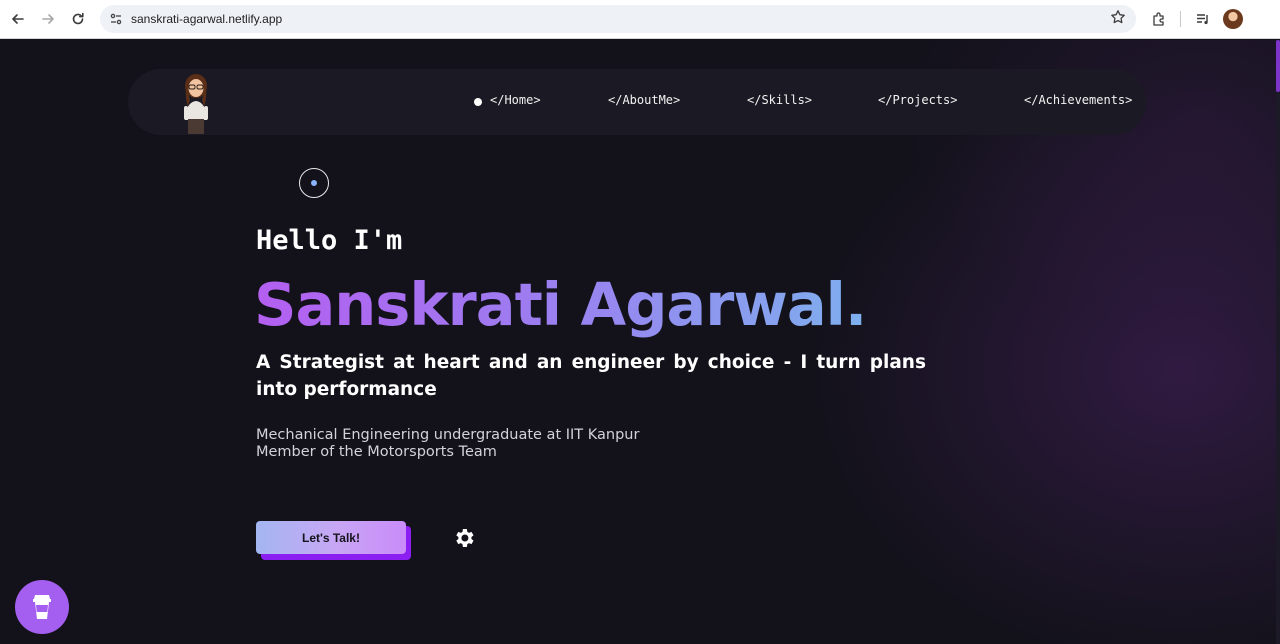 The height and width of the screenshot is (644, 1280). What do you see at coordinates (618, 19) in the screenshot?
I see `address-bar: sanskrati-agarwal.netlify.app` at bounding box center [618, 19].